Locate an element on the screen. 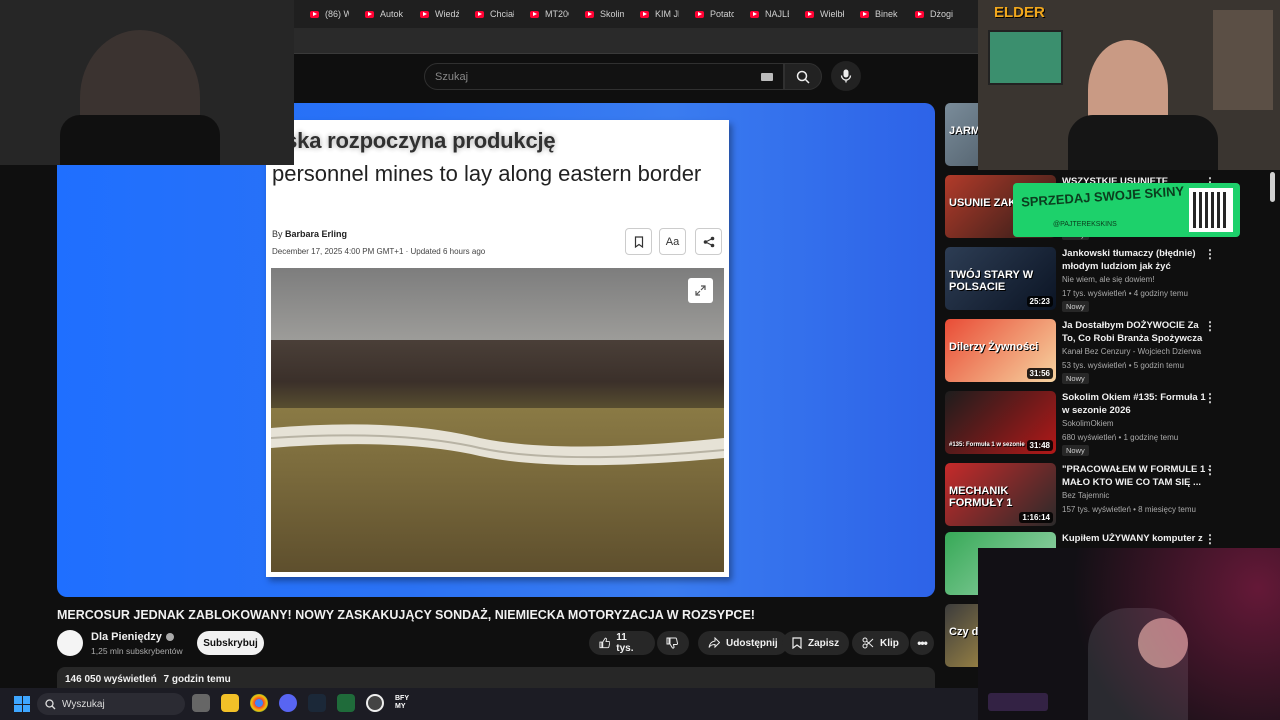 The width and height of the screenshot is (1280, 720). font-size-button: Aa is located at coordinates (672, 241).